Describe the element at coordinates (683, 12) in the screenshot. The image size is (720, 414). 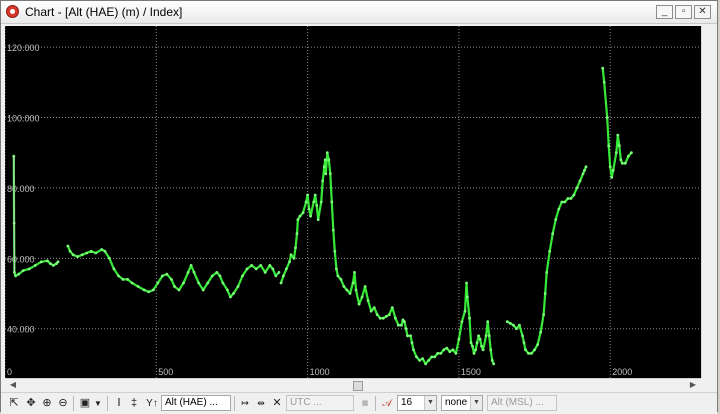
I see `restore-button: ▫` at that location.